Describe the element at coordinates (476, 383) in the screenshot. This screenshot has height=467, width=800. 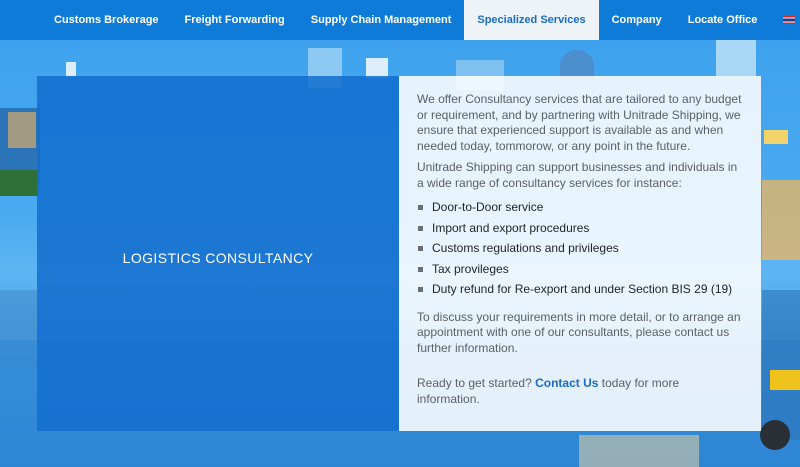
I see `cta-prefix: Ready to get started?` at that location.